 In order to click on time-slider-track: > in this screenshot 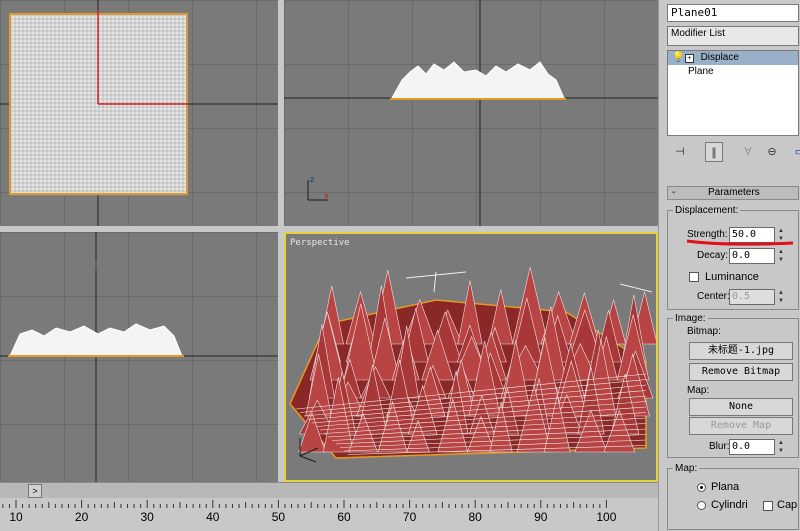, I will do `click(329, 490)`.